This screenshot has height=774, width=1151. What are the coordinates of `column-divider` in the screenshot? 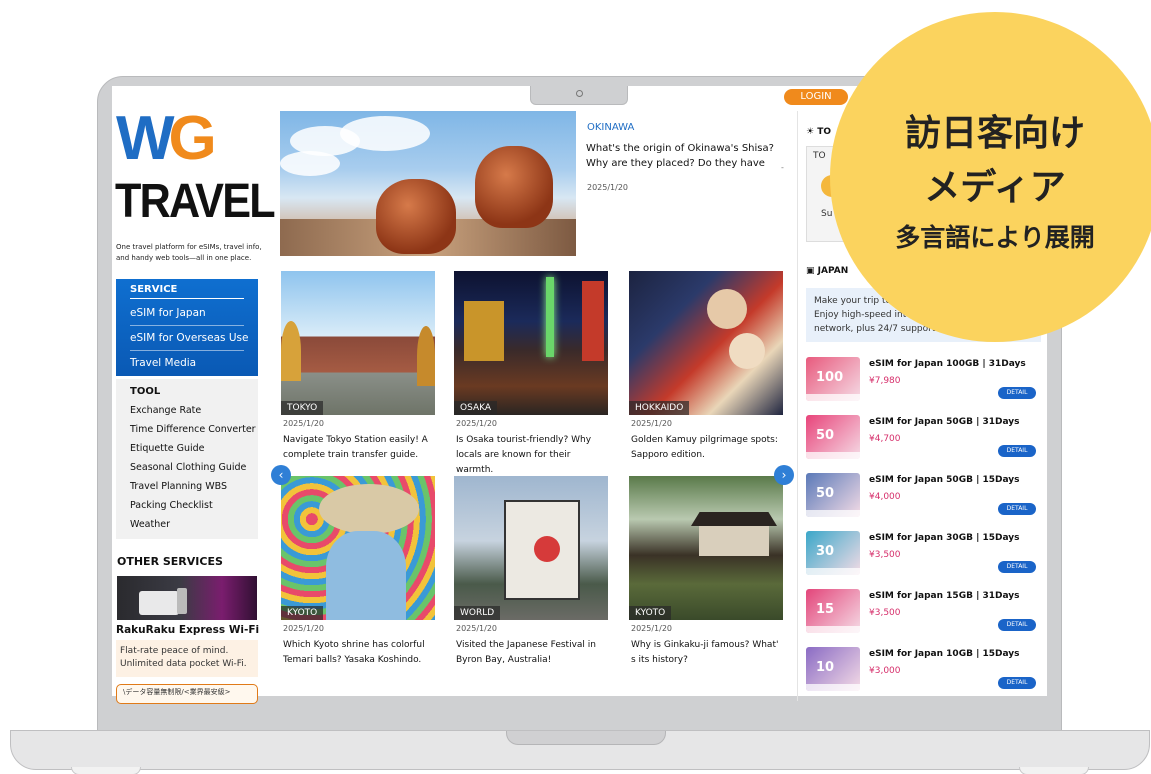 It's located at (797, 406).